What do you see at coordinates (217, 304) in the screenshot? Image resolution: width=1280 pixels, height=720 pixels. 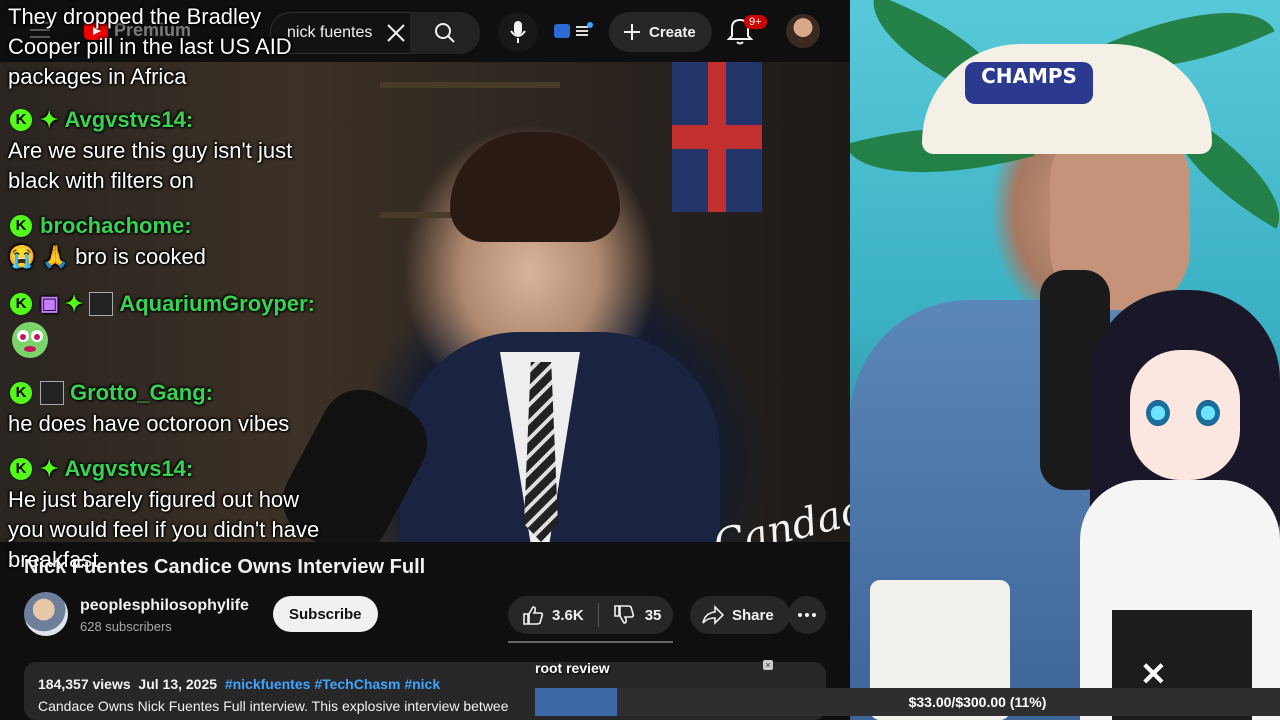 I see `chat-username: AquariumGroyper:` at bounding box center [217, 304].